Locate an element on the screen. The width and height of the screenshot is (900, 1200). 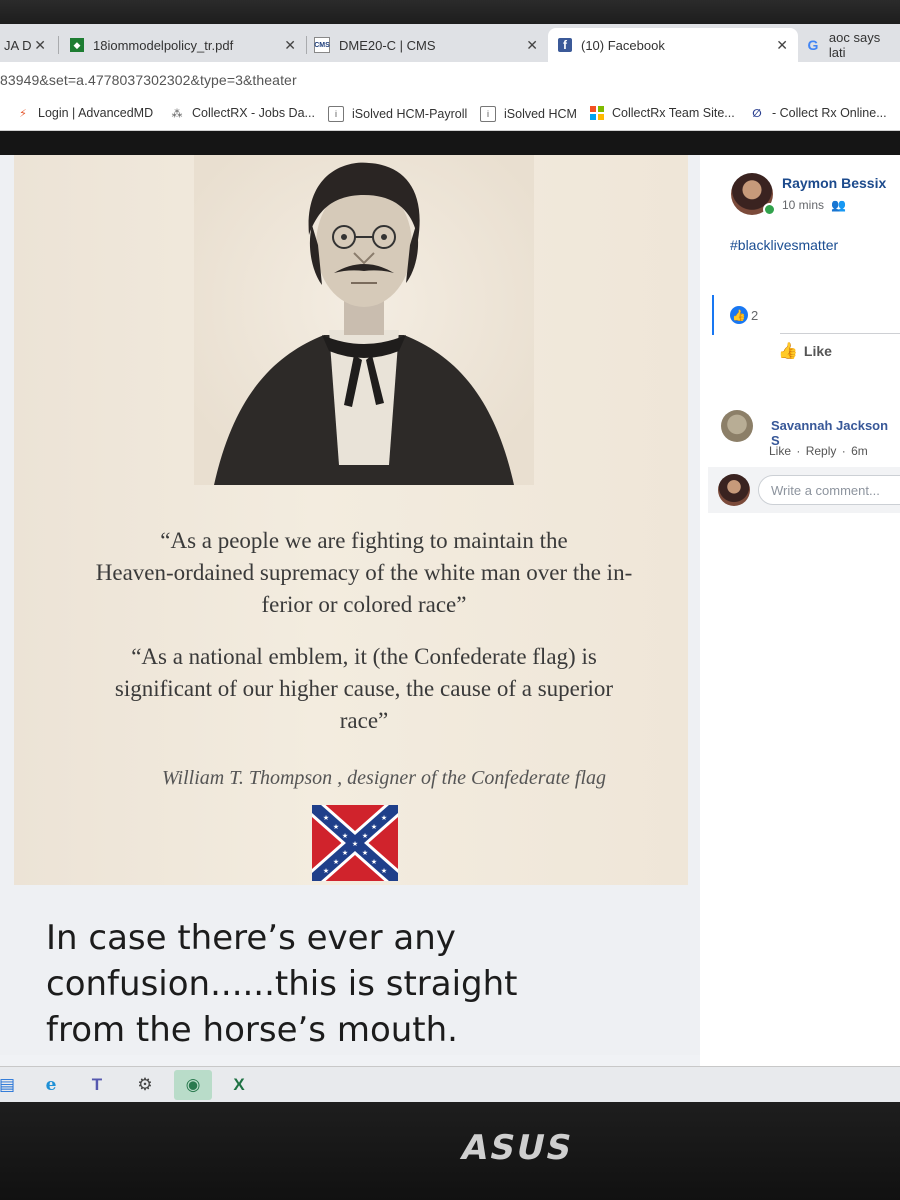
tab-google: G aoc says lati is located at coordinates (850, 45).